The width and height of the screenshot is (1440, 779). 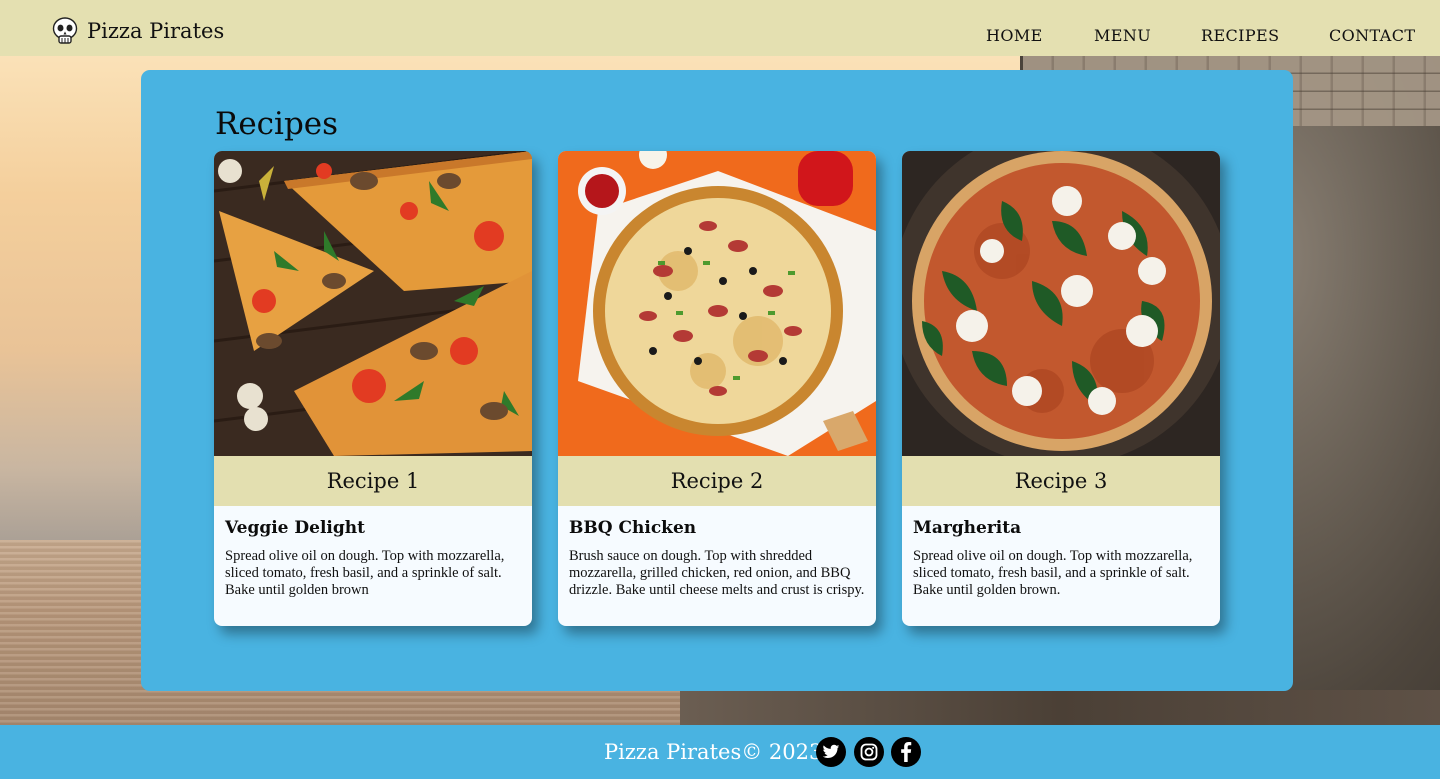 I want to click on instagram-camera-glyph, so click(x=869, y=752).